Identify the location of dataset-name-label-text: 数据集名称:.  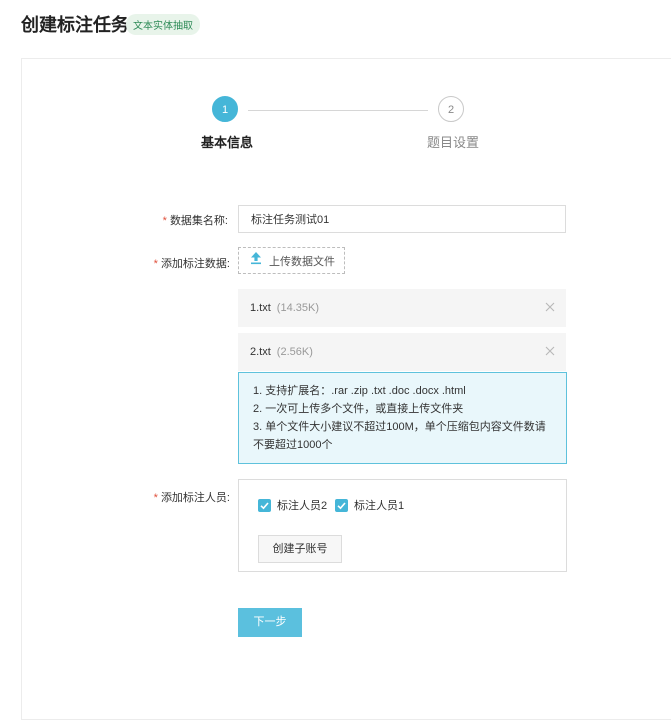
(198, 221).